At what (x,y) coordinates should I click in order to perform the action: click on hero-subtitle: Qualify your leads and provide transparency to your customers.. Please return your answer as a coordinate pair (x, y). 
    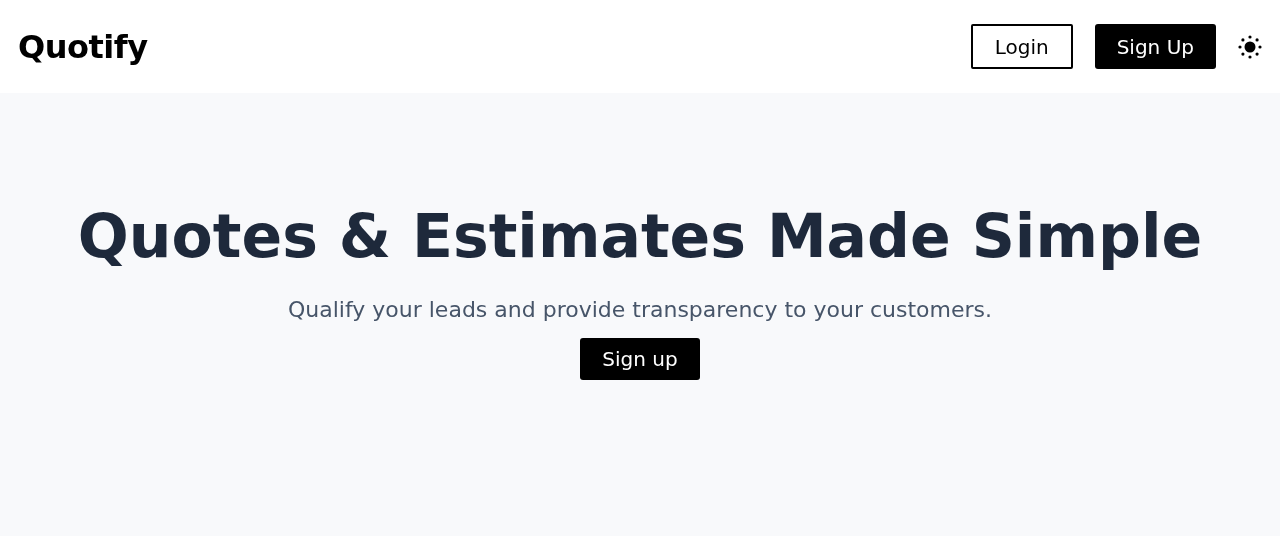
    Looking at the image, I should click on (640, 309).